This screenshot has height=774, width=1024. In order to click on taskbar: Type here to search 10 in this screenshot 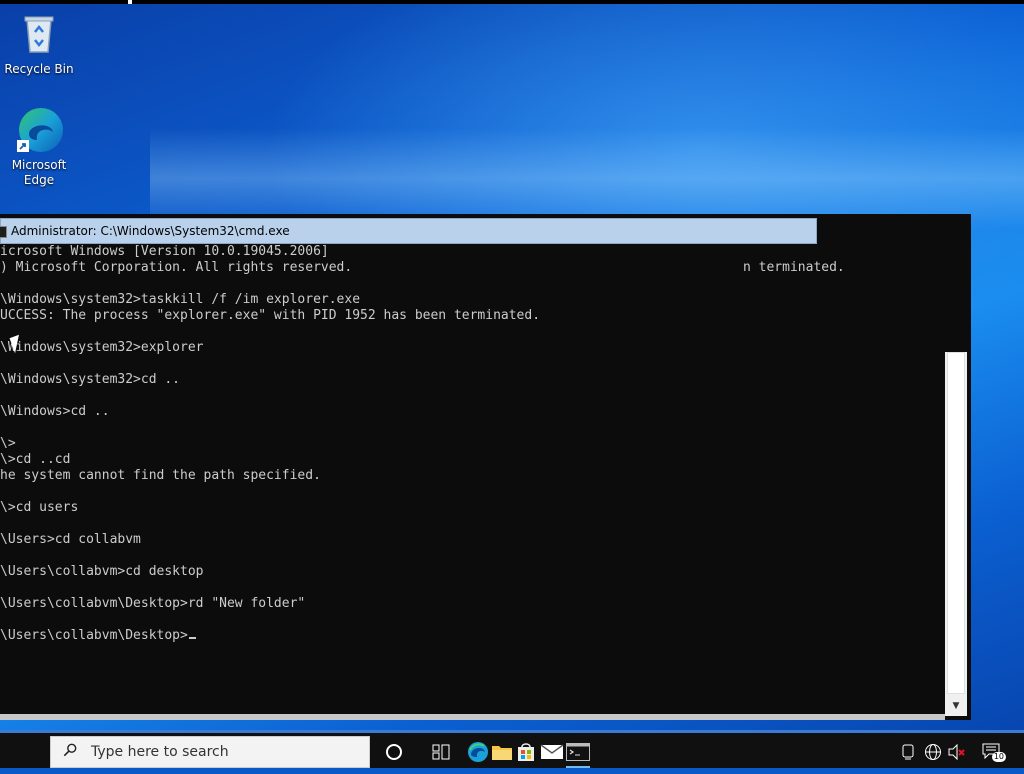, I will do `click(512, 749)`.